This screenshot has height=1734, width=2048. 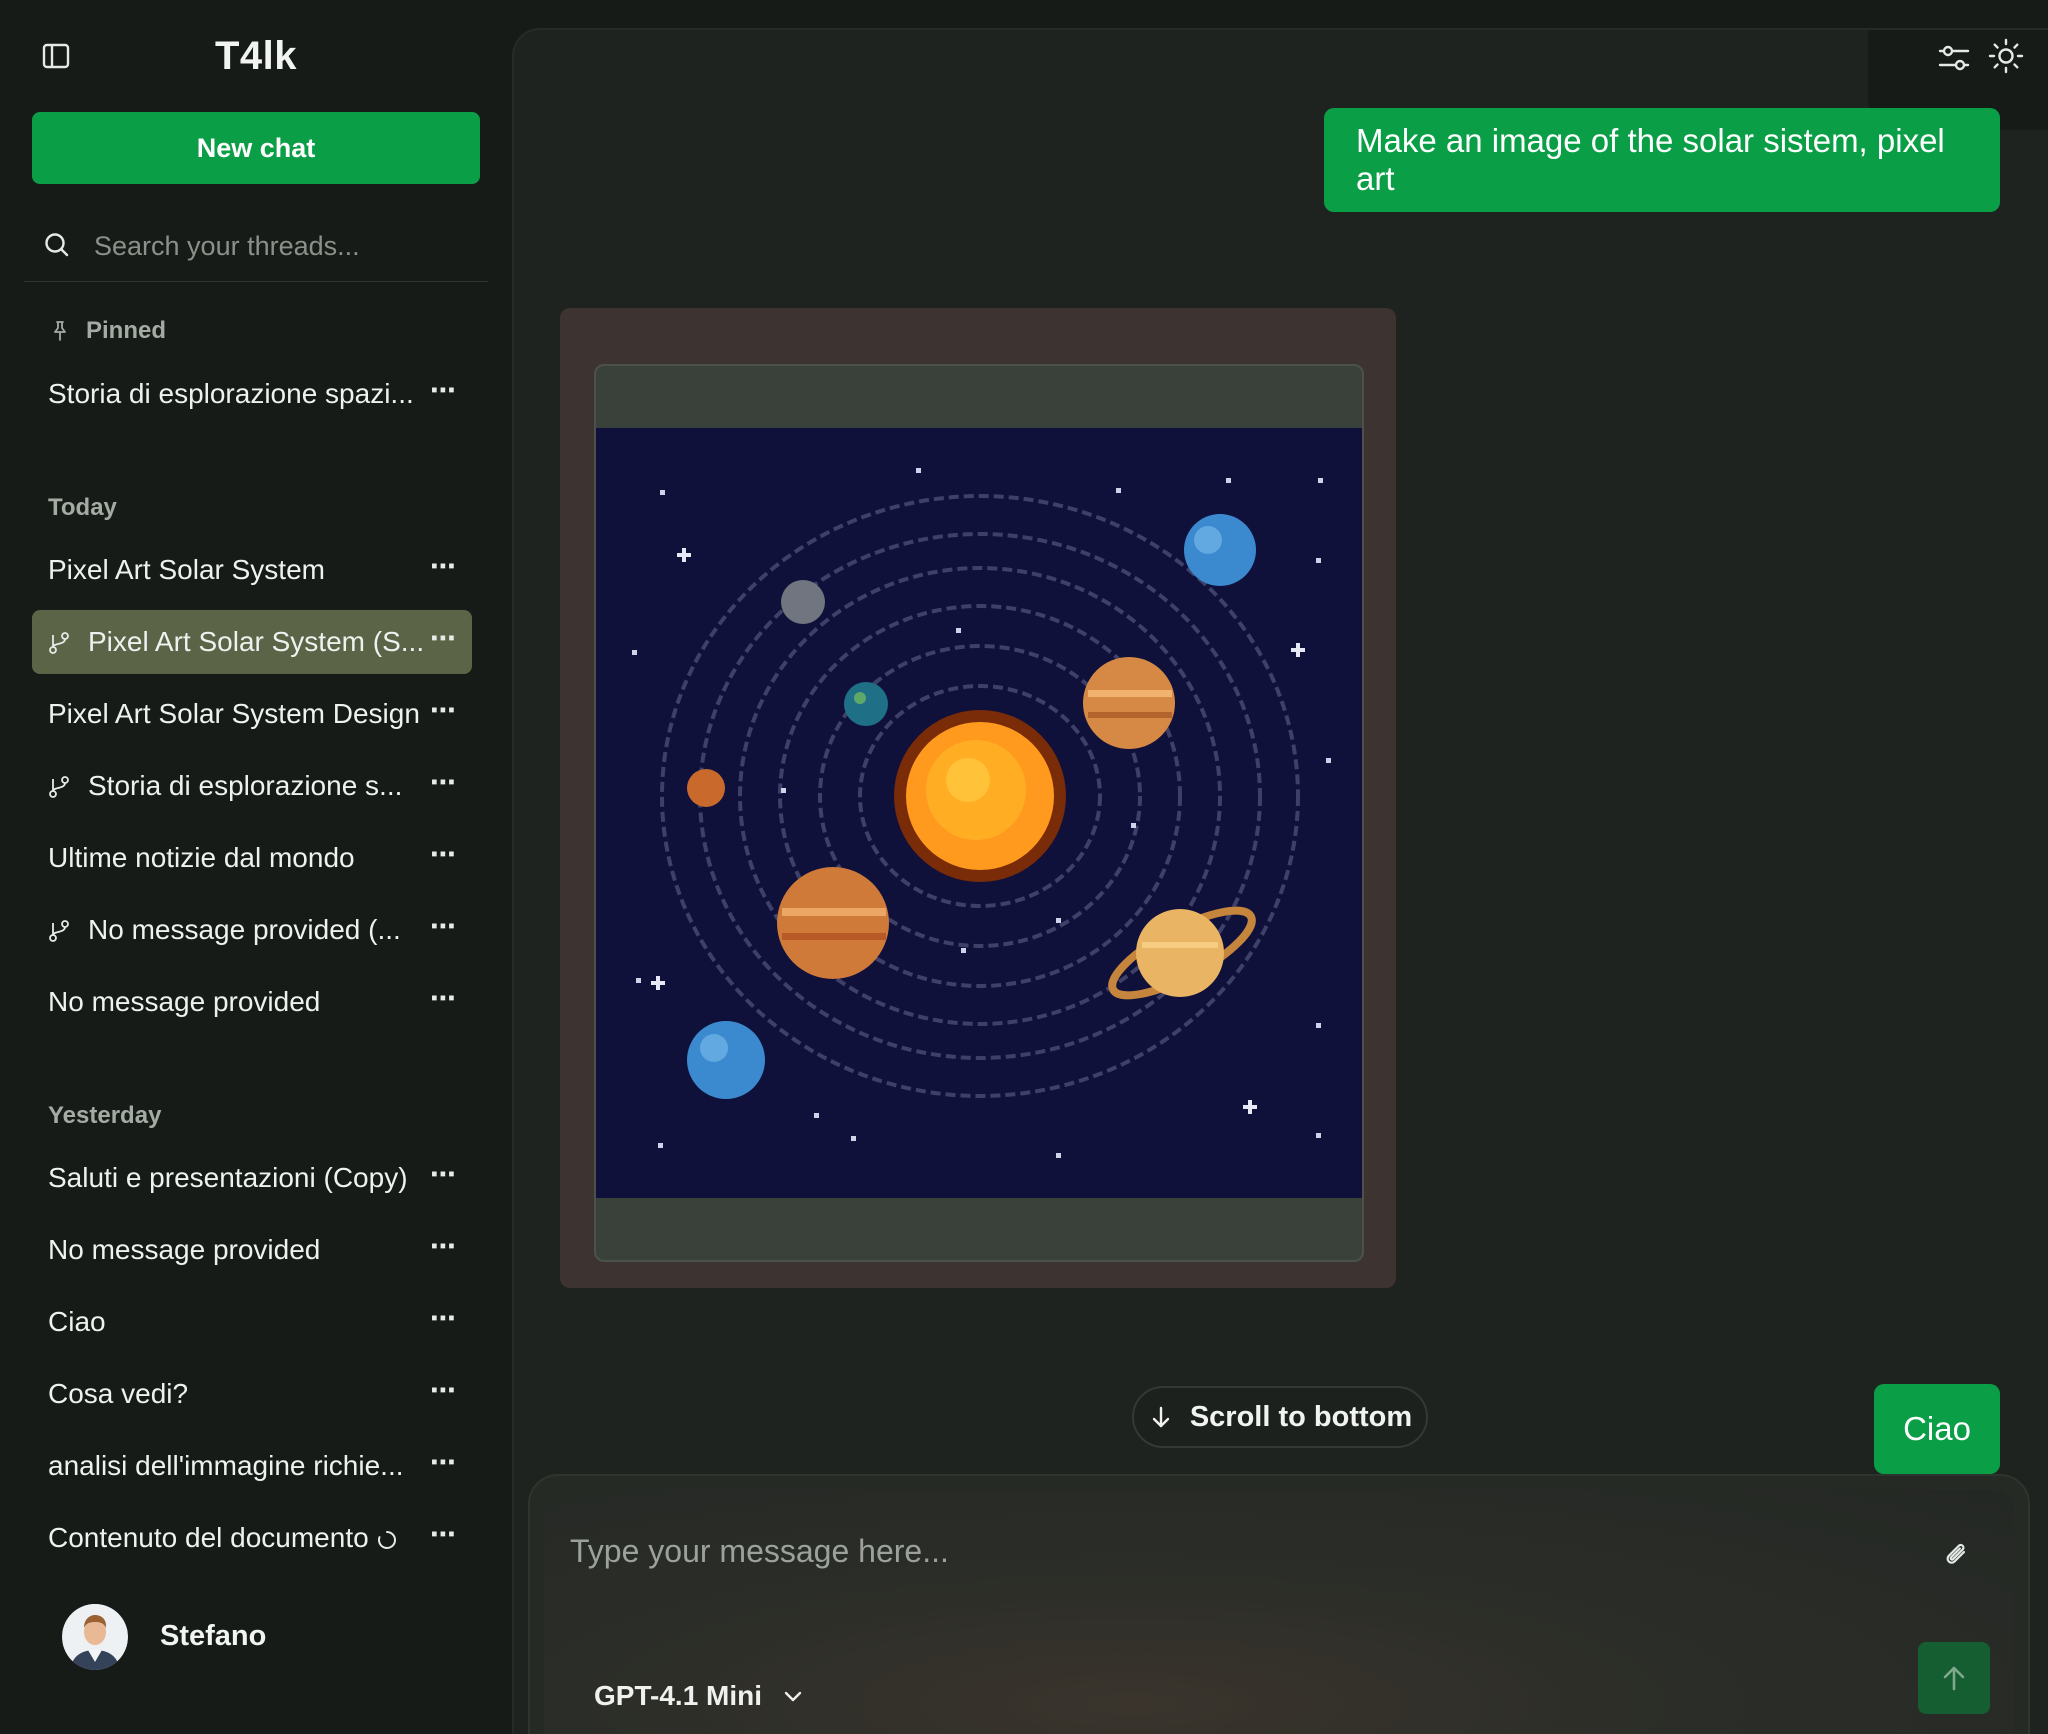 I want to click on header-actions, so click(x=1958, y=55).